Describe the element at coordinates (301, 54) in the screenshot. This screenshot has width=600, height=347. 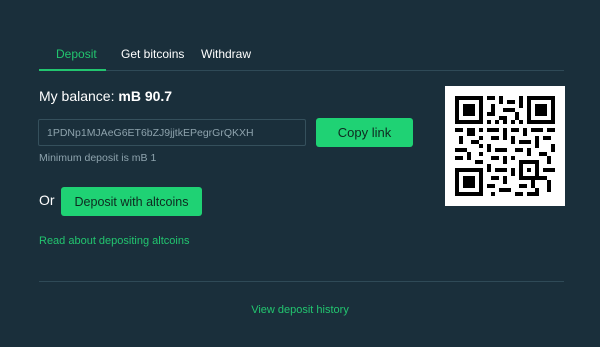
I see `tab-bar: Deposit Get bitcoins Withdraw` at that location.